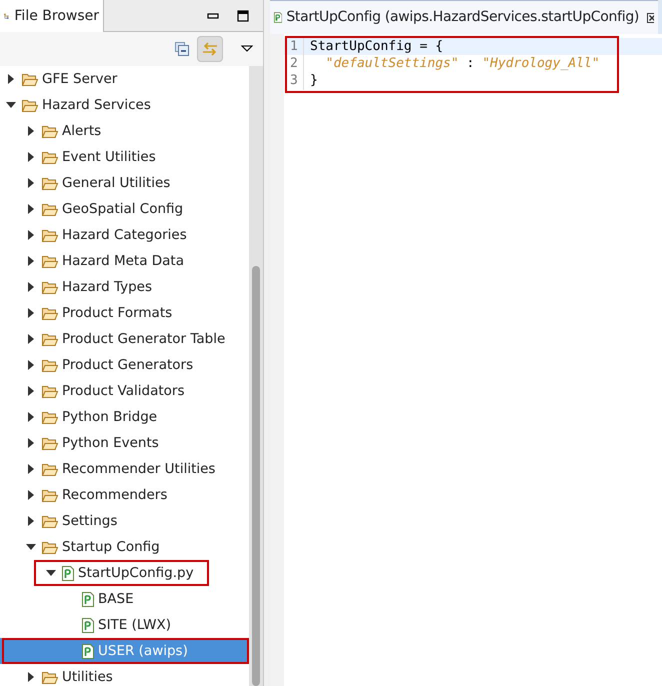 The width and height of the screenshot is (662, 686). Describe the element at coordinates (123, 261) in the screenshot. I see `tree-item-label: Hazard Meta Data` at that location.